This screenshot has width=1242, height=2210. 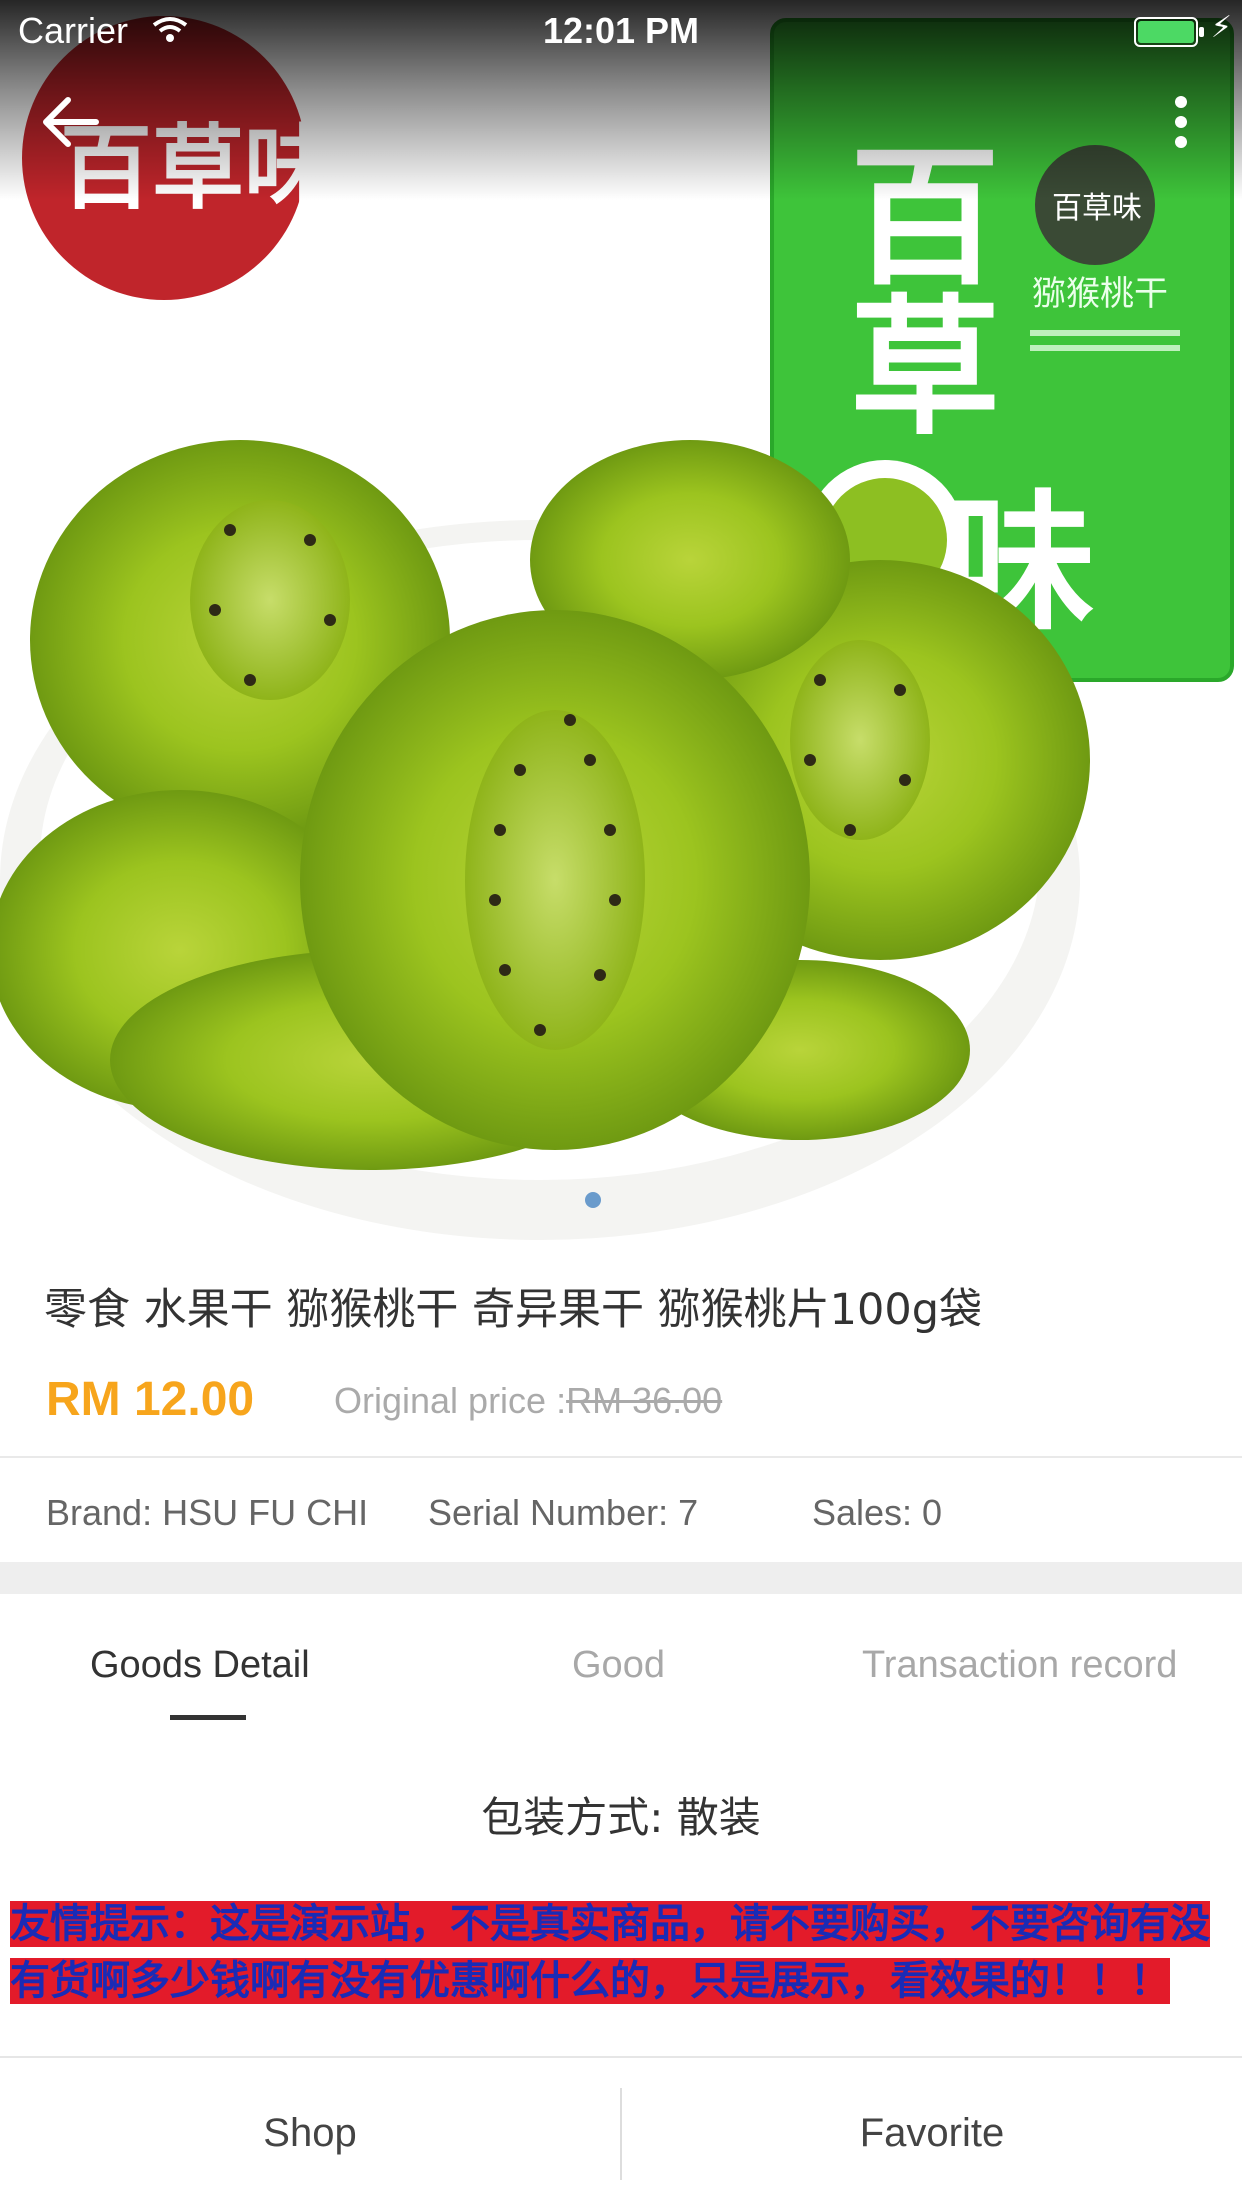 What do you see at coordinates (513, 1310) in the screenshot?
I see `product-title: 零食 水果干 猕猴桃干 奇异果干 猕猴桃片100g袋` at bounding box center [513, 1310].